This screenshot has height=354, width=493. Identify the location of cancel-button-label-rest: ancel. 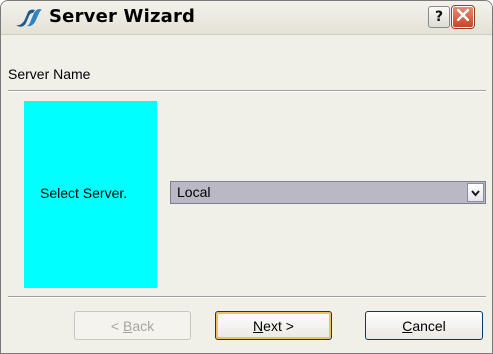
(429, 325).